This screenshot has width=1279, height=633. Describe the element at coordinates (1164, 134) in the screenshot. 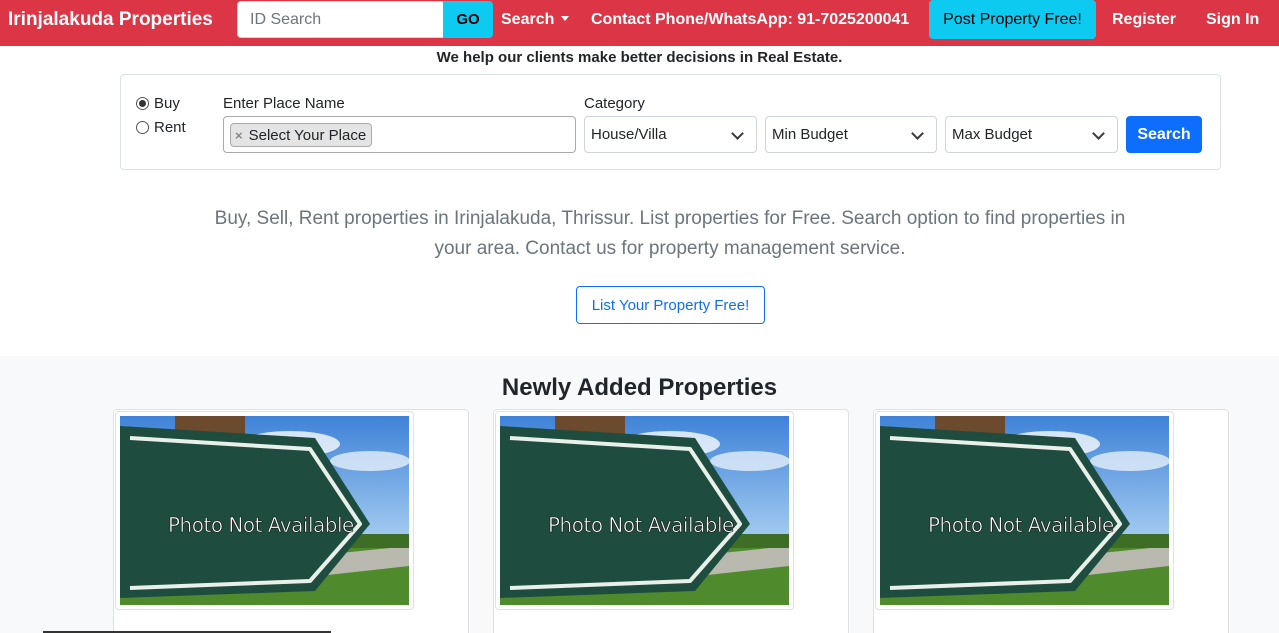

I see `search-submit-button: Search` at that location.